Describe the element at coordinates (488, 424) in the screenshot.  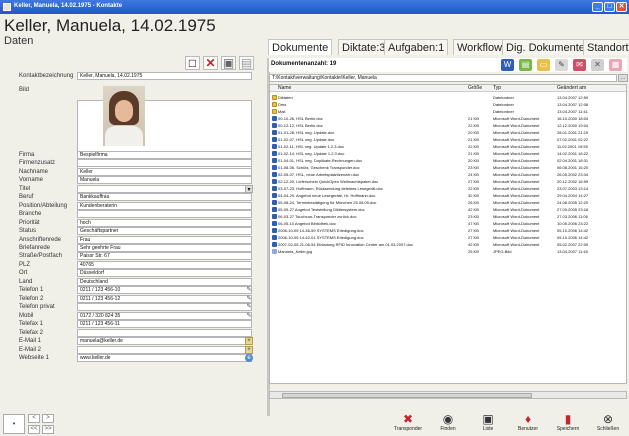
I see `liste-button: ▣ Liste` at that location.